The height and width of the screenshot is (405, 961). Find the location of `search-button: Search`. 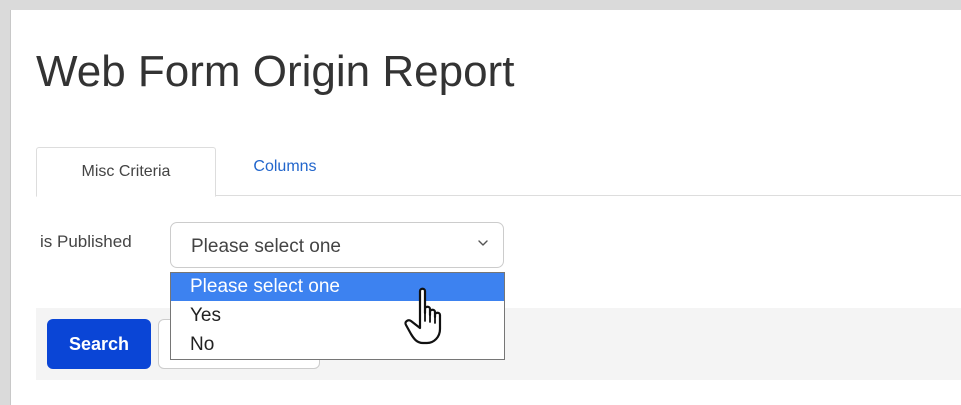

search-button: Search is located at coordinates (99, 344).